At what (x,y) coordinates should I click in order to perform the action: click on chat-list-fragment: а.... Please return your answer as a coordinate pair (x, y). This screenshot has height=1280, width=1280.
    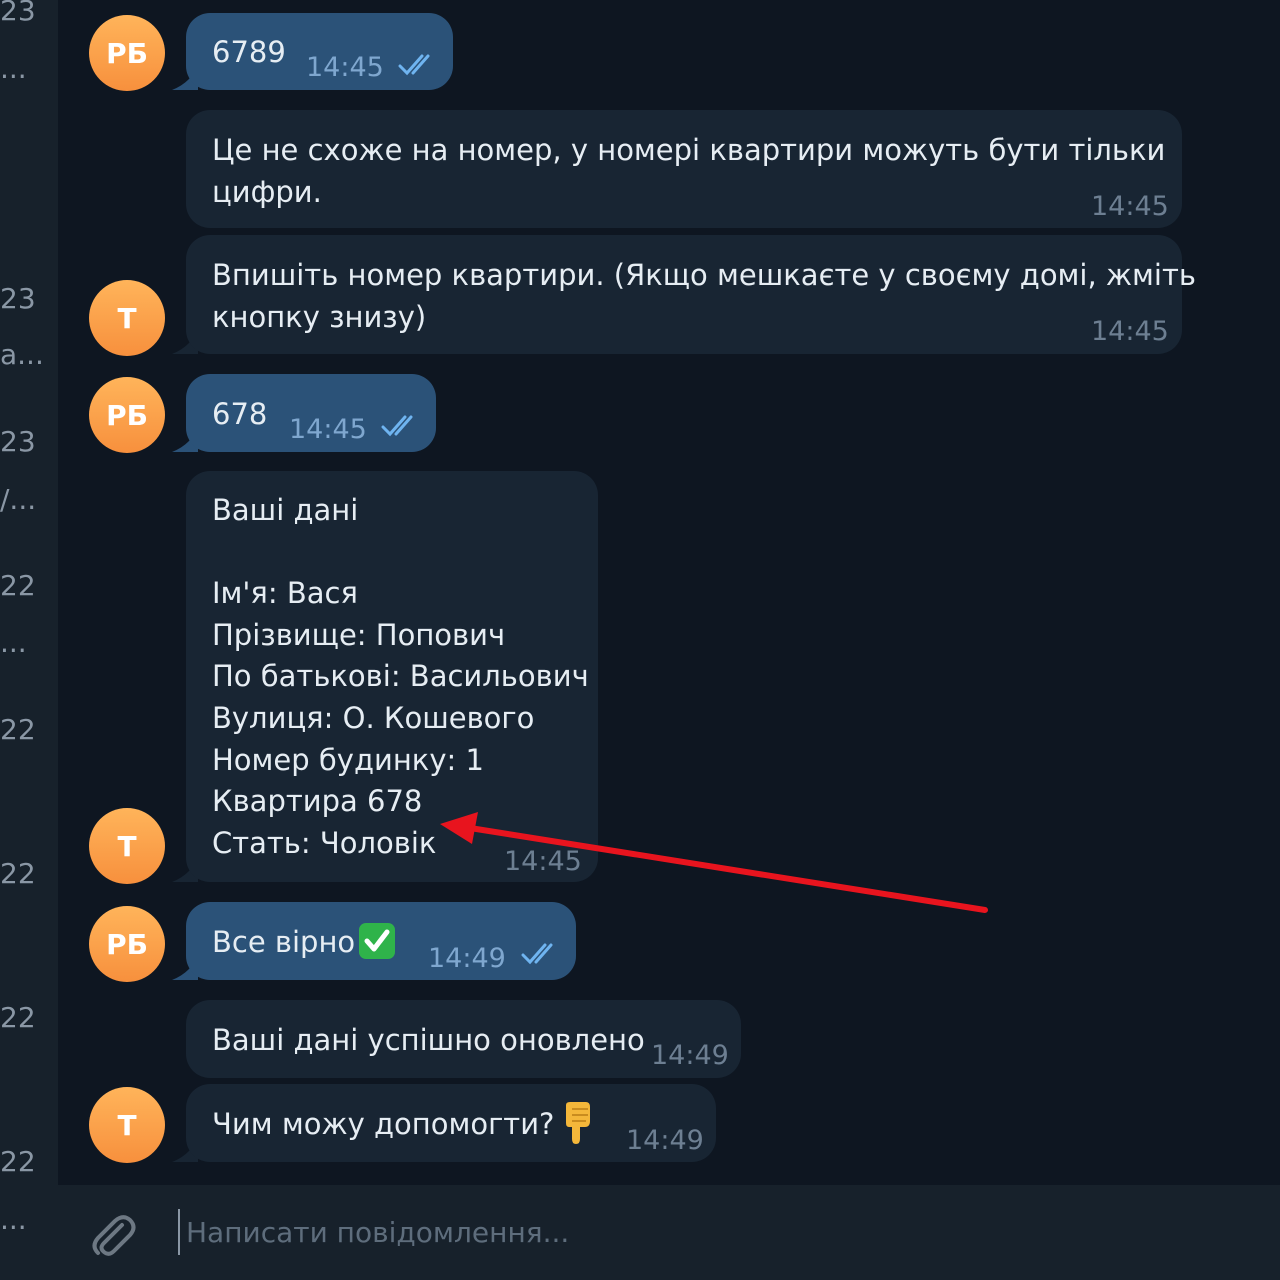
    Looking at the image, I should click on (22, 354).